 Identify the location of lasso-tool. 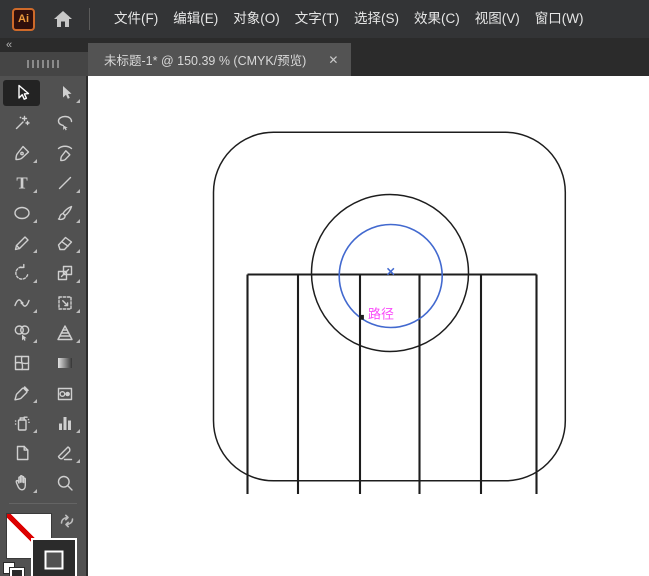
(64, 123).